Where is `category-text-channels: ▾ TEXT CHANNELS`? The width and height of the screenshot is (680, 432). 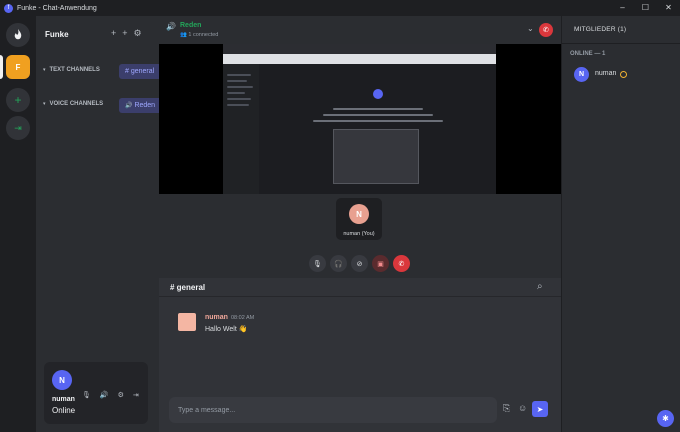
category-text-channels: ▾ TEXT CHANNELS is located at coordinates (71, 70).